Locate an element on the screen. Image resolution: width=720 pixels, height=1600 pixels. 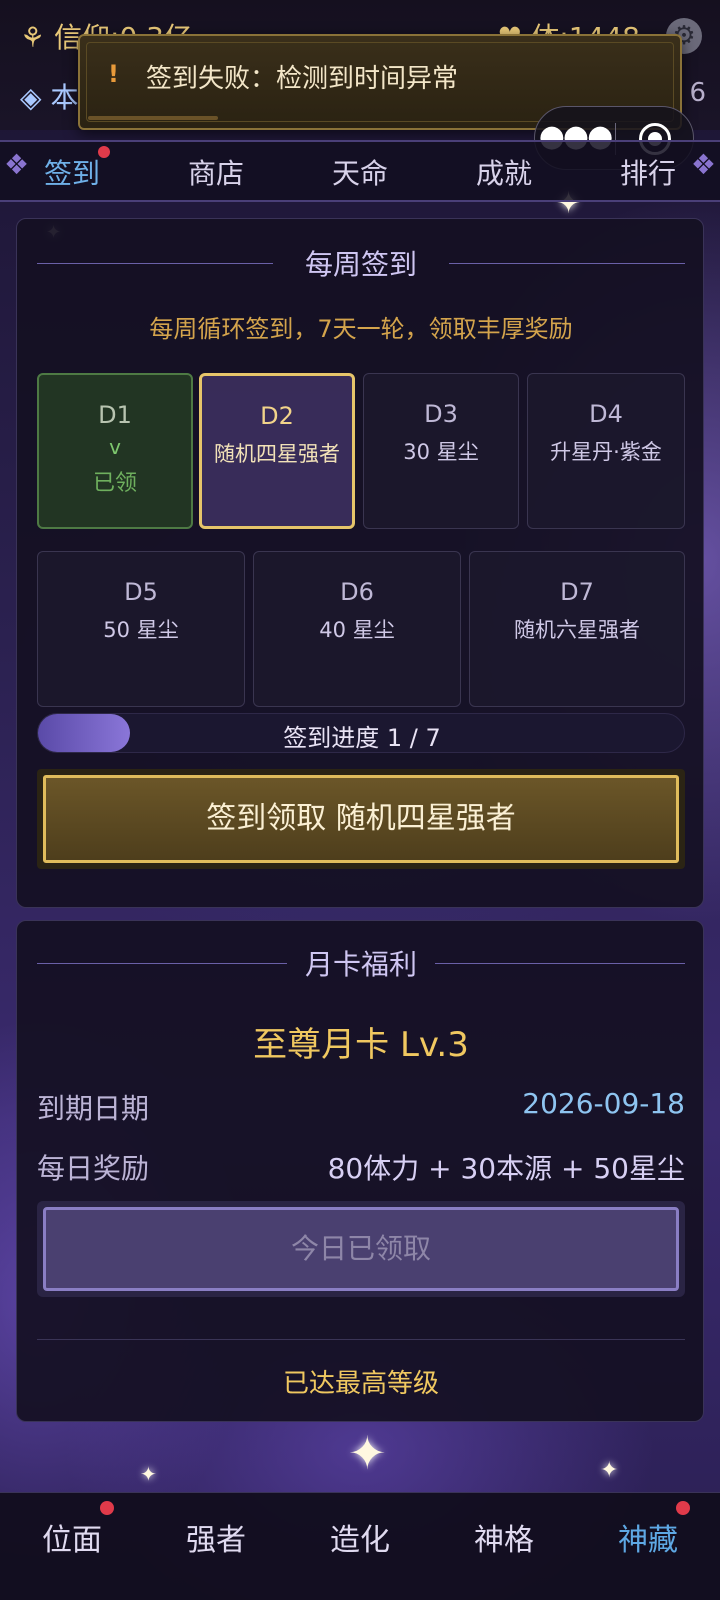
day-reward: 50 星尘 is located at coordinates (141, 630).